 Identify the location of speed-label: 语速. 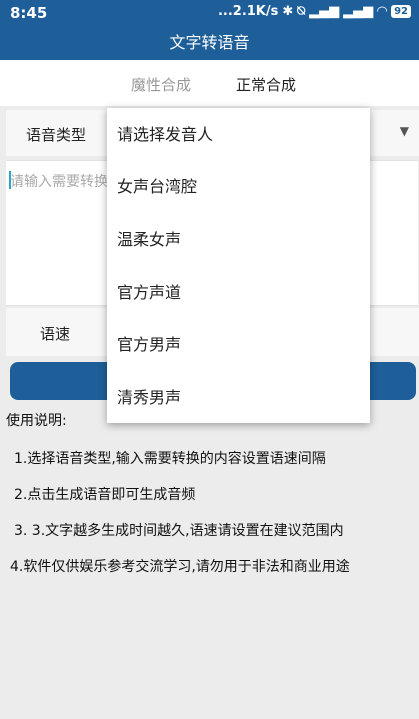
(55, 334).